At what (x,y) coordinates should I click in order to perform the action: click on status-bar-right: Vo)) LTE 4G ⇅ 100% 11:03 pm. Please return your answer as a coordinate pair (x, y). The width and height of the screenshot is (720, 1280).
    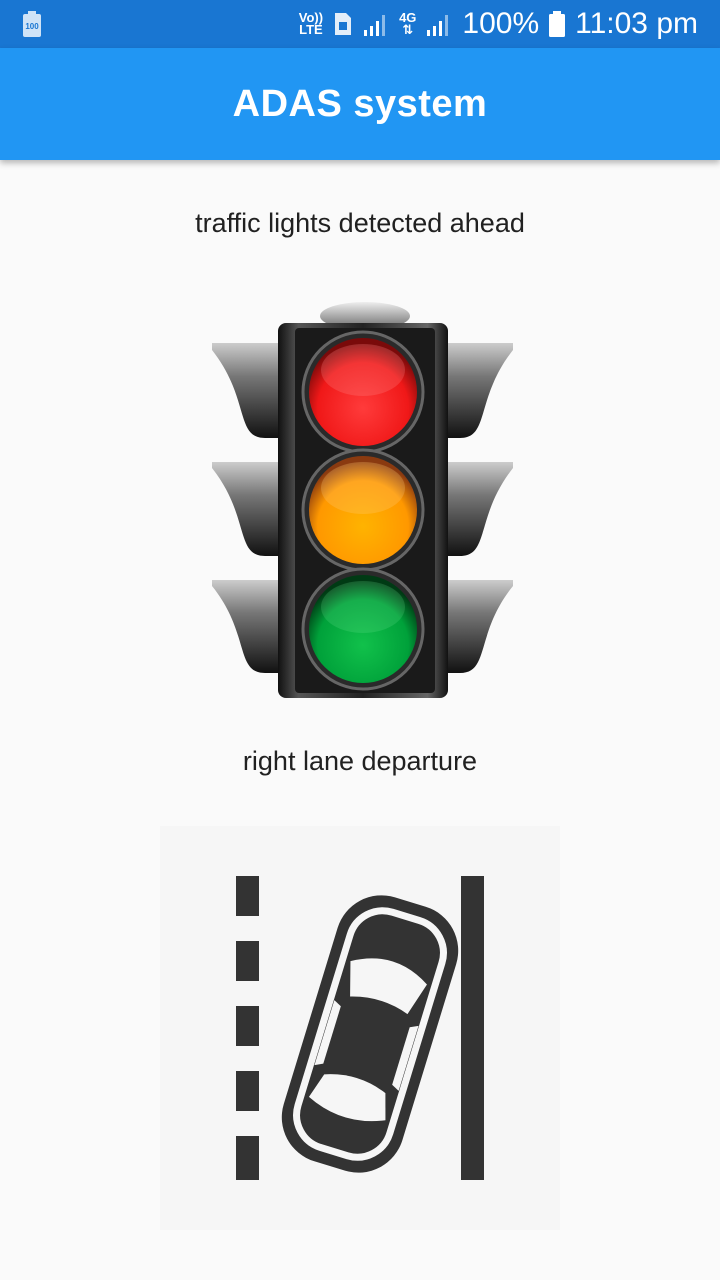
    Looking at the image, I should click on (498, 24).